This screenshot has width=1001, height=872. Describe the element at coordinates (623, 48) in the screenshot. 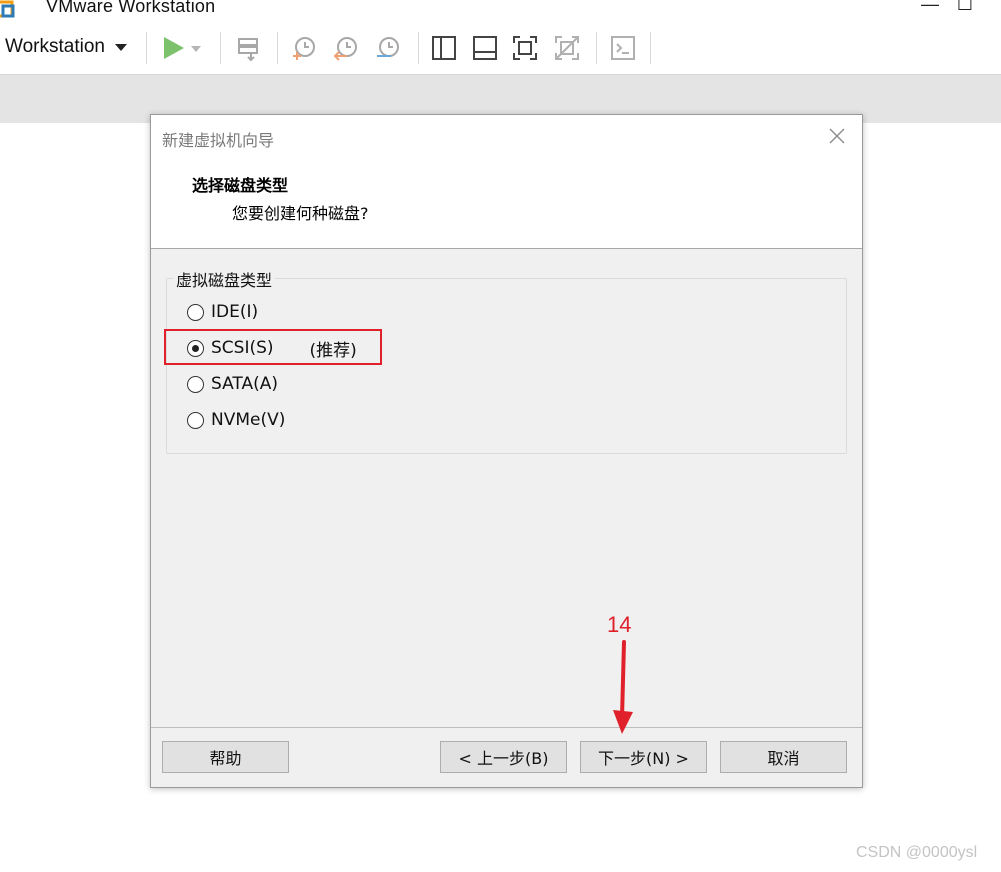

I see `console-view-icon` at that location.